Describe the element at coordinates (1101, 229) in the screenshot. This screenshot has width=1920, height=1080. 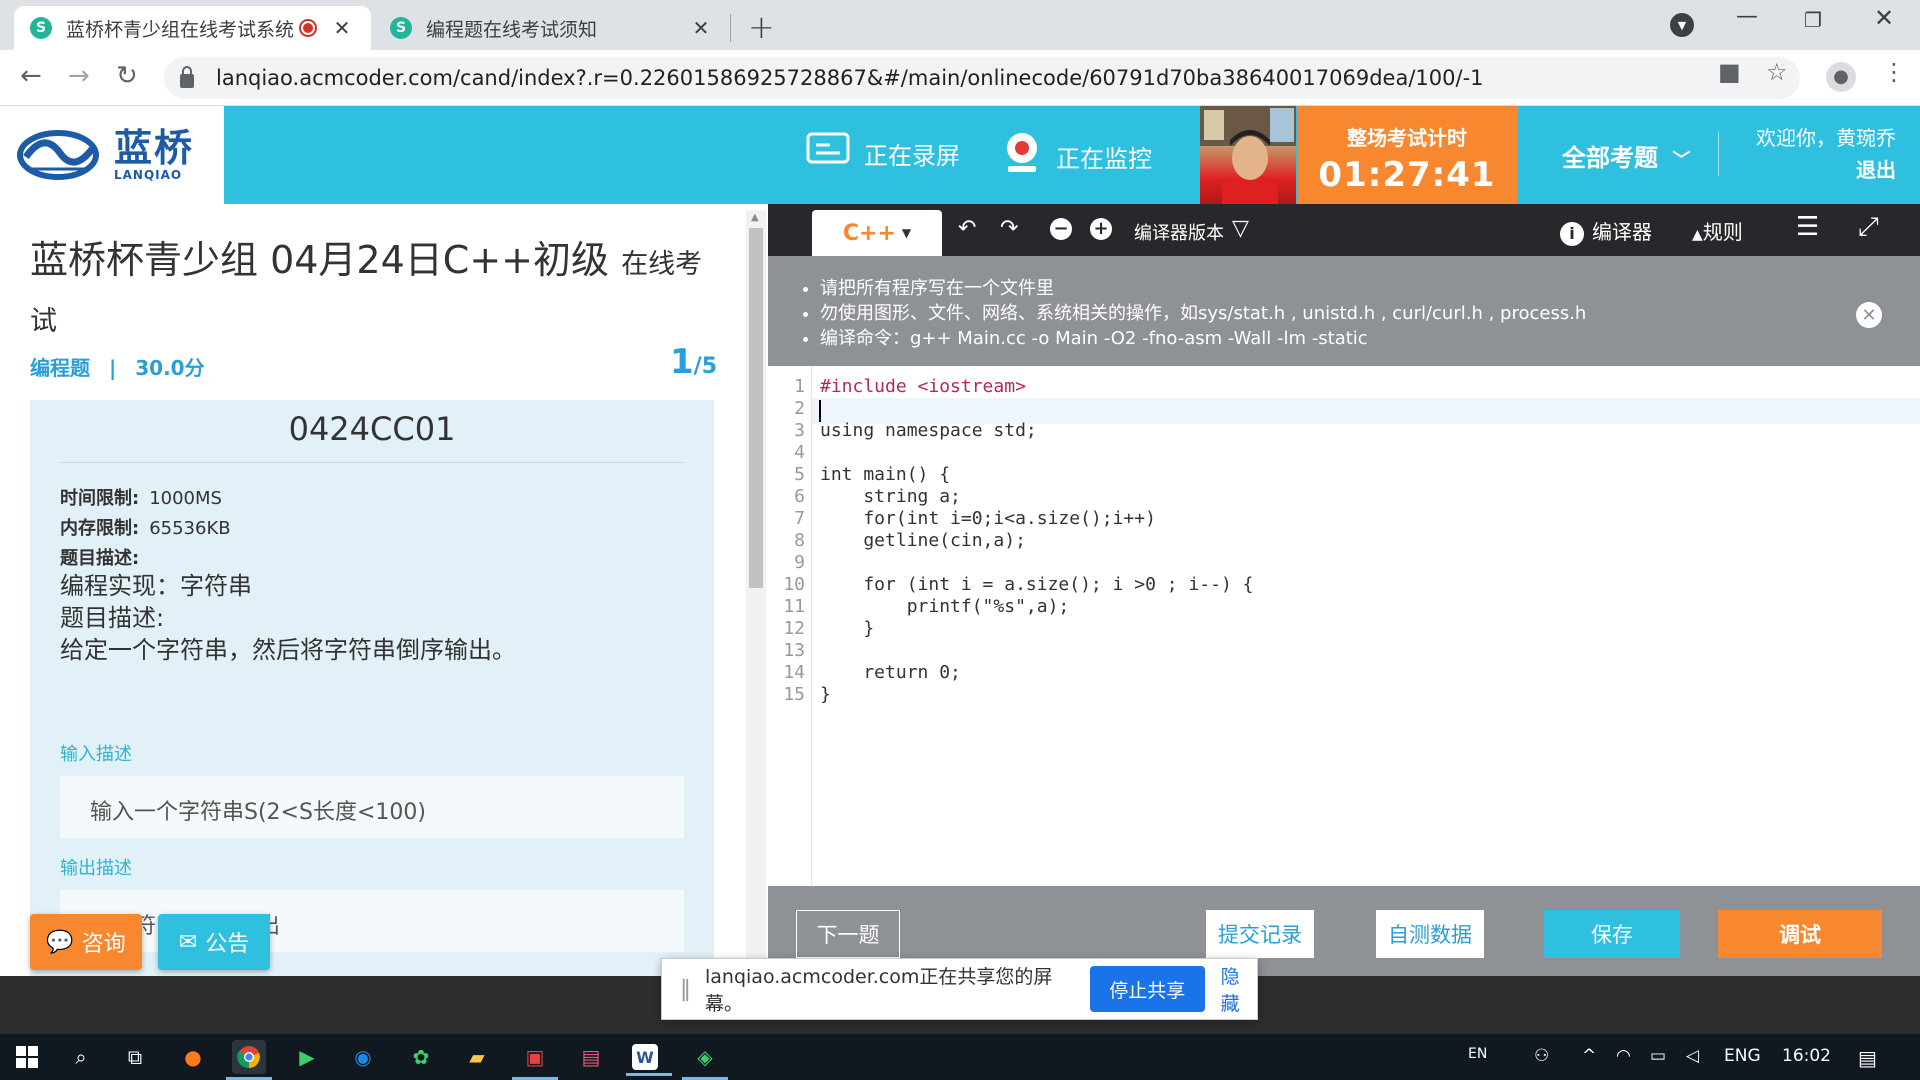
I see `zoom-in-icon: +` at that location.